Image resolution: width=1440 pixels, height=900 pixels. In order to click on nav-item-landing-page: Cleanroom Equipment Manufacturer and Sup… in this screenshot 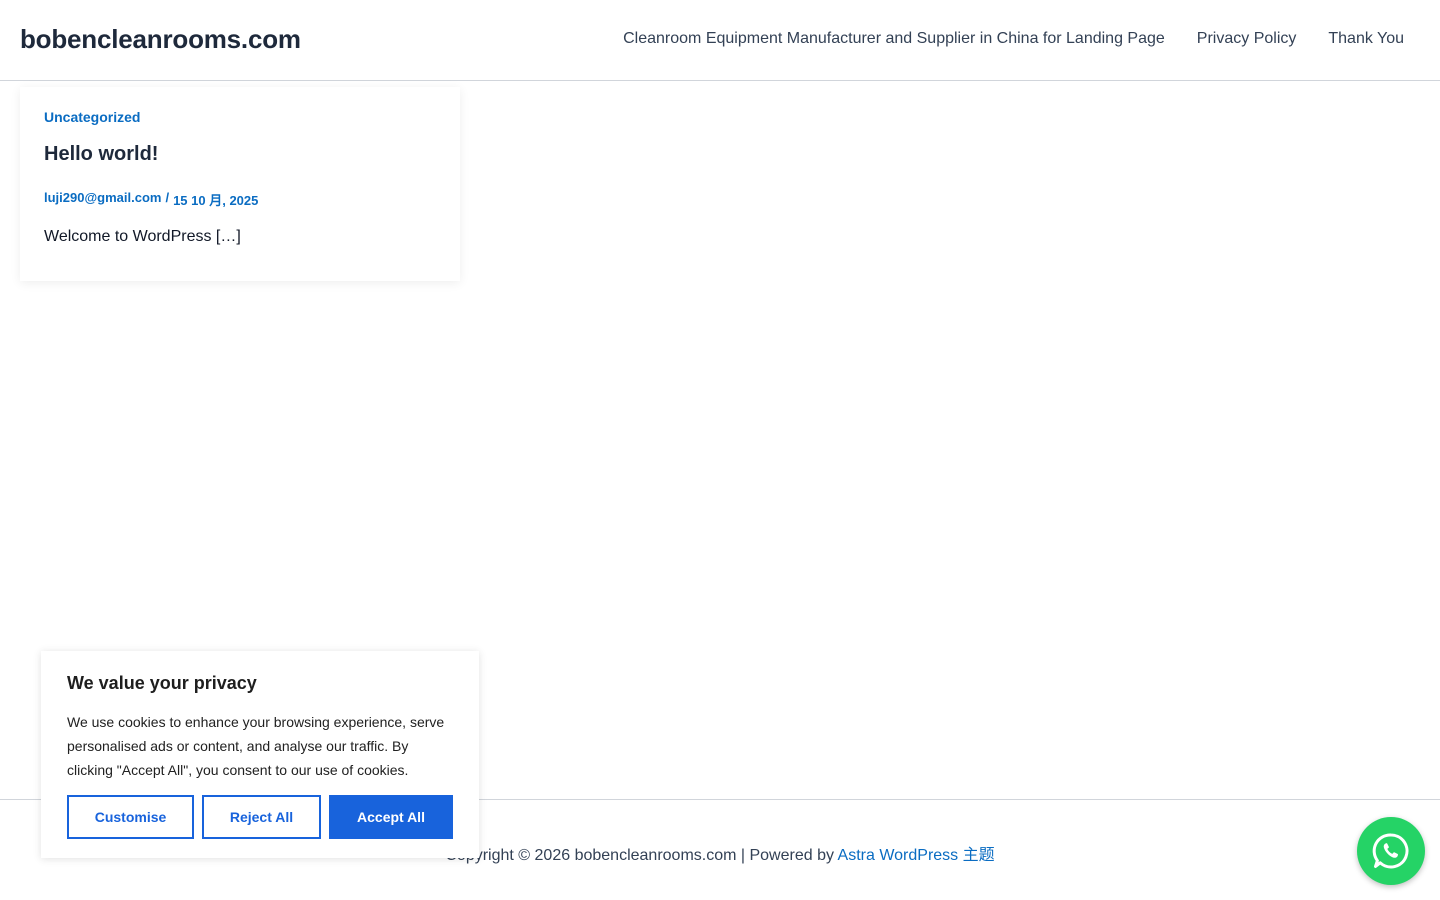, I will do `click(894, 39)`.